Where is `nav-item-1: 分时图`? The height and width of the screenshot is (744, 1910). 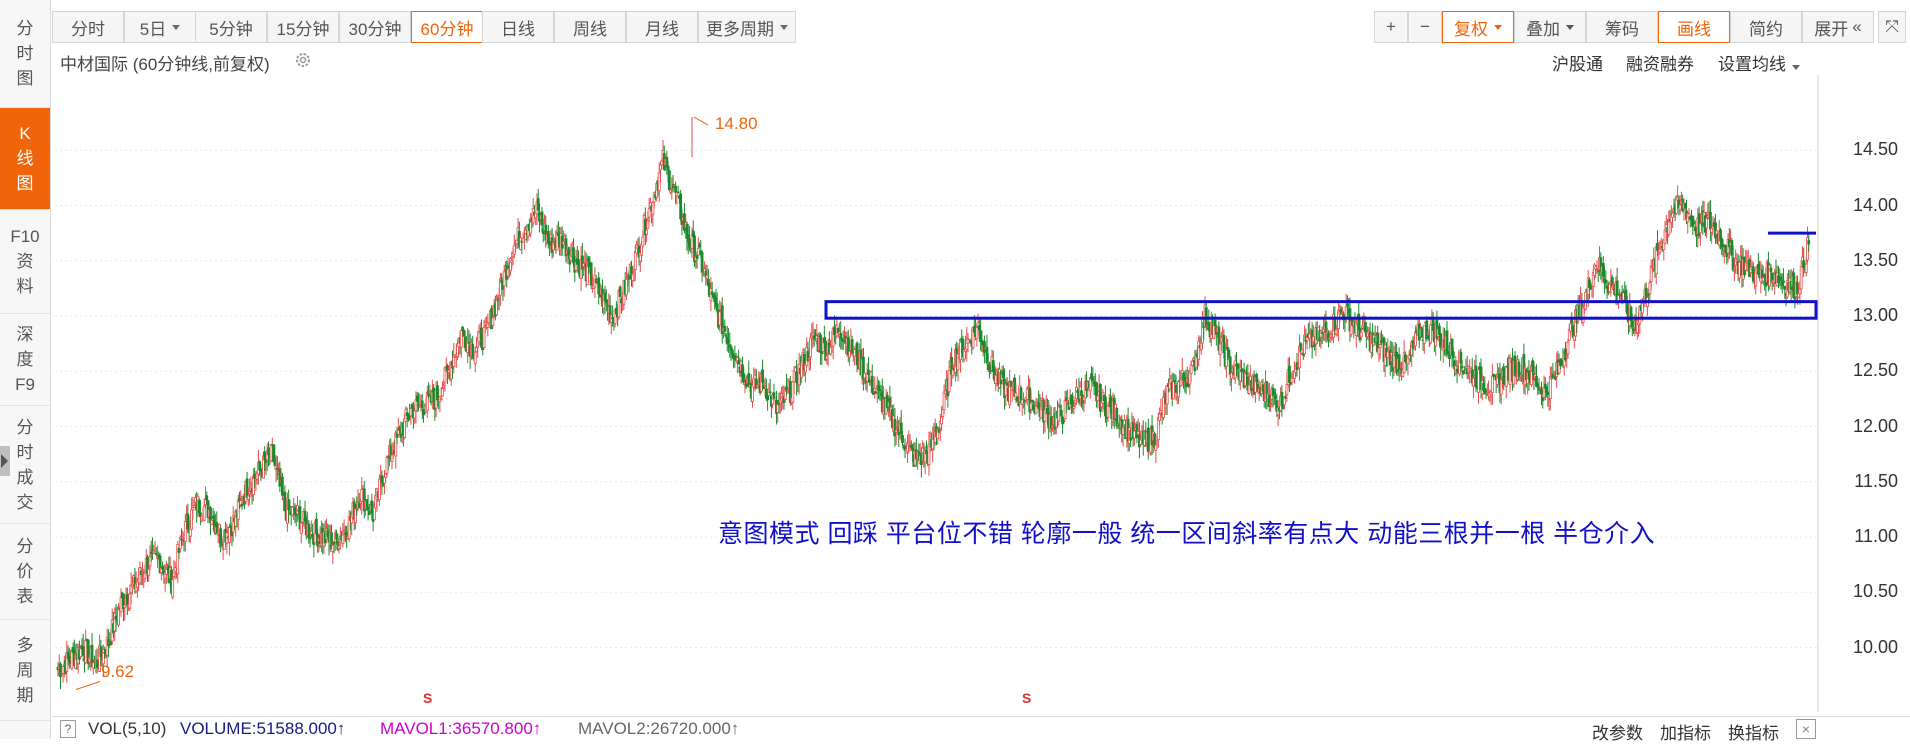 nav-item-1: 分时图 is located at coordinates (25, 54).